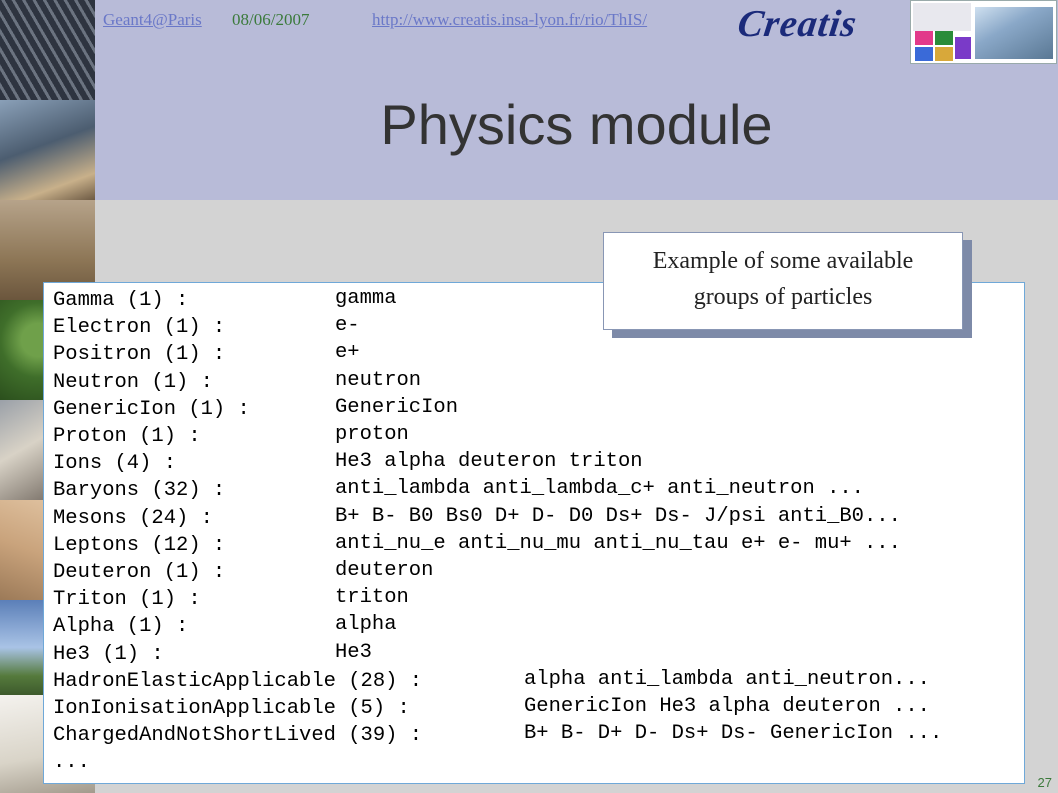  Describe the element at coordinates (271, 19) in the screenshot. I see `presentation-date: 08/06/2007` at that location.